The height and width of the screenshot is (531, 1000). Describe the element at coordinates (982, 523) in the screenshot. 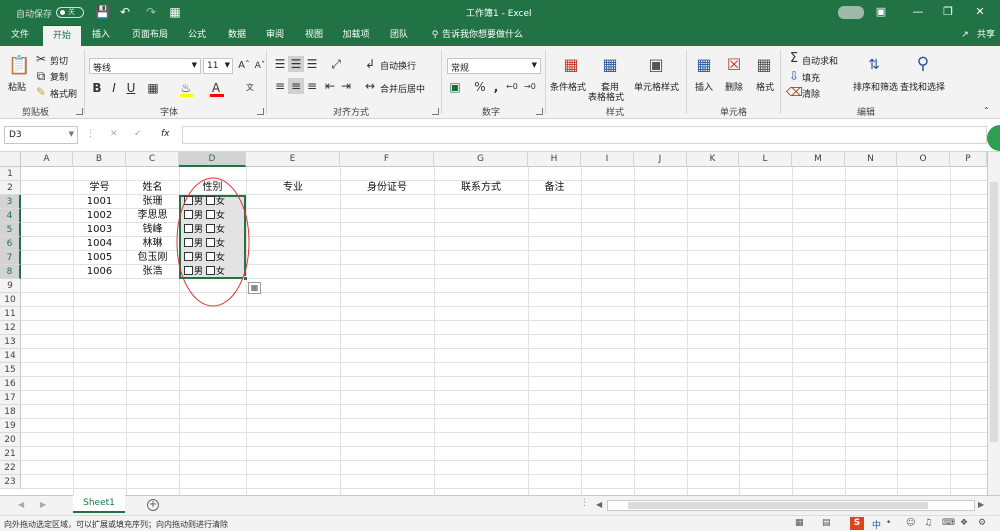

I see `ime-settings-icon: ⚙` at that location.